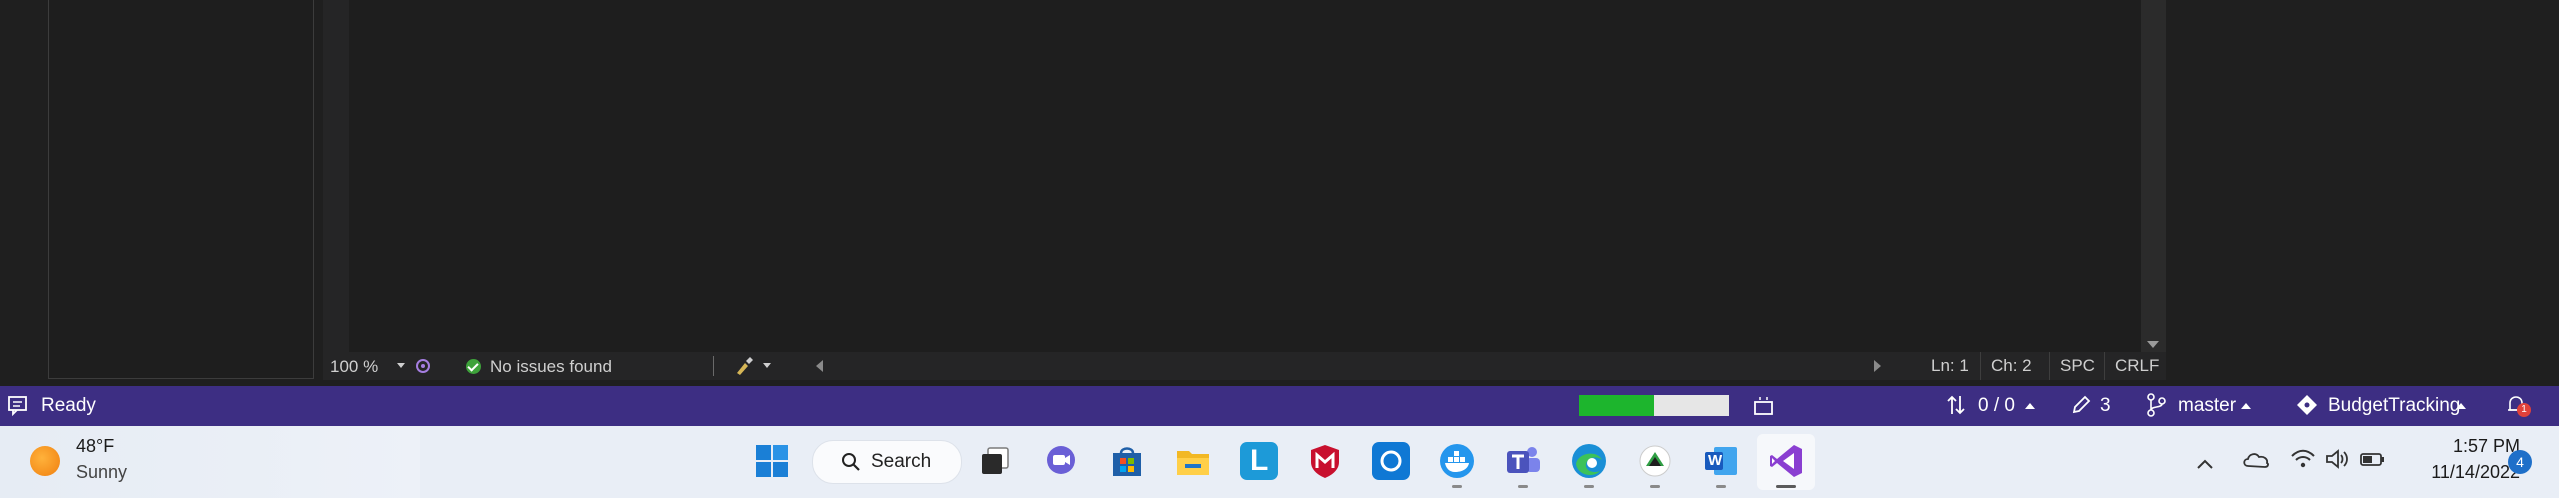  What do you see at coordinates (772, 461) in the screenshot?
I see `windows-start-icon` at bounding box center [772, 461].